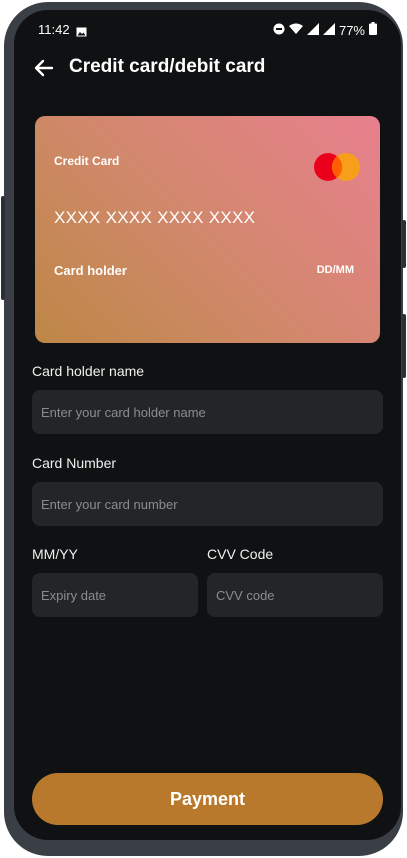 Image resolution: width=407 pixels, height=858 pixels. What do you see at coordinates (54, 29) in the screenshot?
I see `status-time: 11:42` at bounding box center [54, 29].